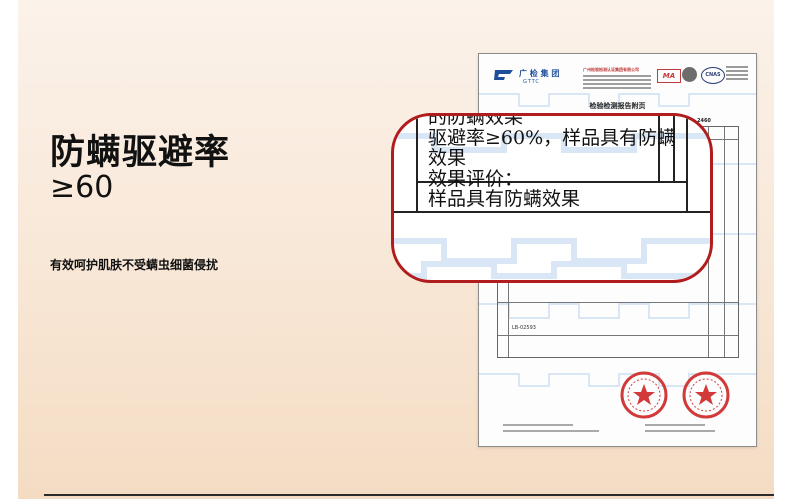 Image resolution: width=790 pixels, height=499 pixels. Describe the element at coordinates (669, 76) in the screenshot. I see `cma-cert-icon: MA` at that location.